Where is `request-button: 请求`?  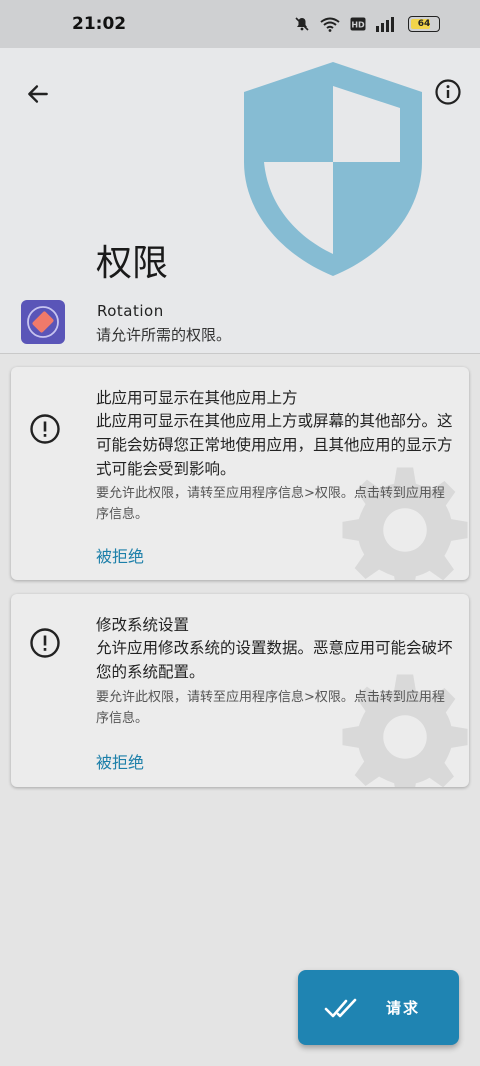
request-button: 请求 is located at coordinates (378, 1007).